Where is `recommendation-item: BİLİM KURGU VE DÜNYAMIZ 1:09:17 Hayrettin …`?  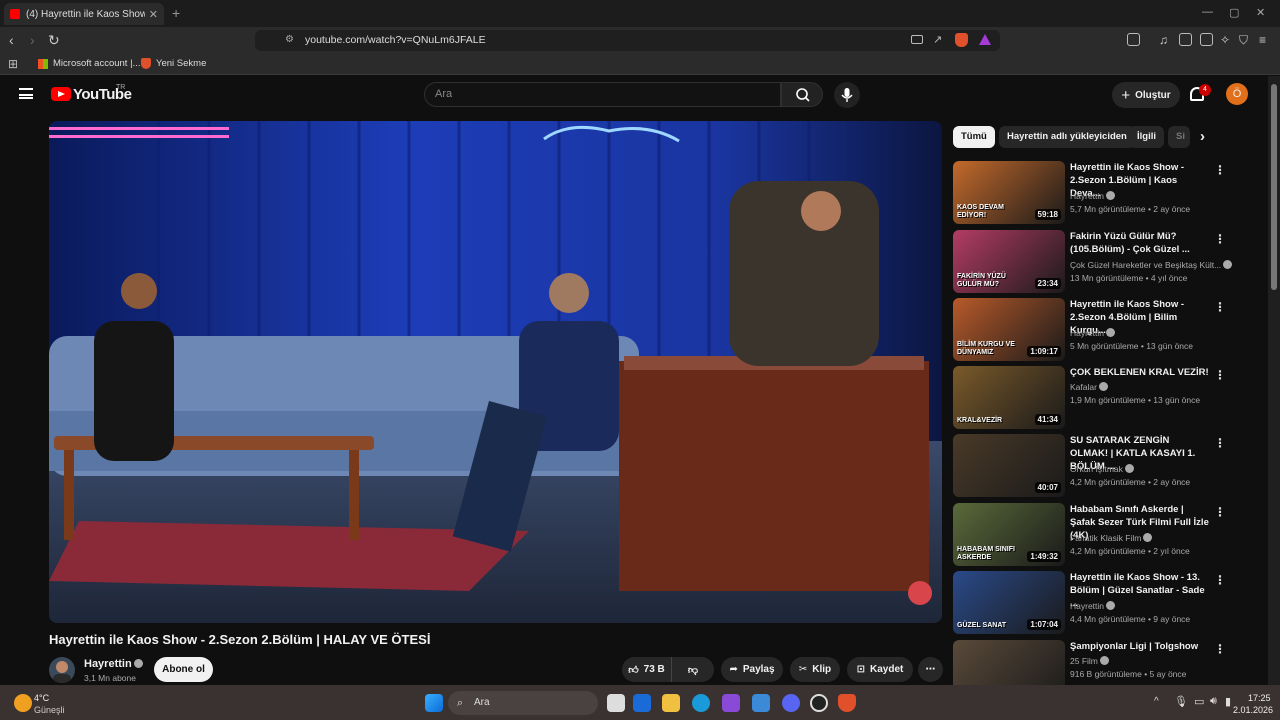
recommendation-item: BİLİM KURGU VE DÜNYAMIZ 1:09:17 Hayrettin … is located at coordinates (1110, 330).